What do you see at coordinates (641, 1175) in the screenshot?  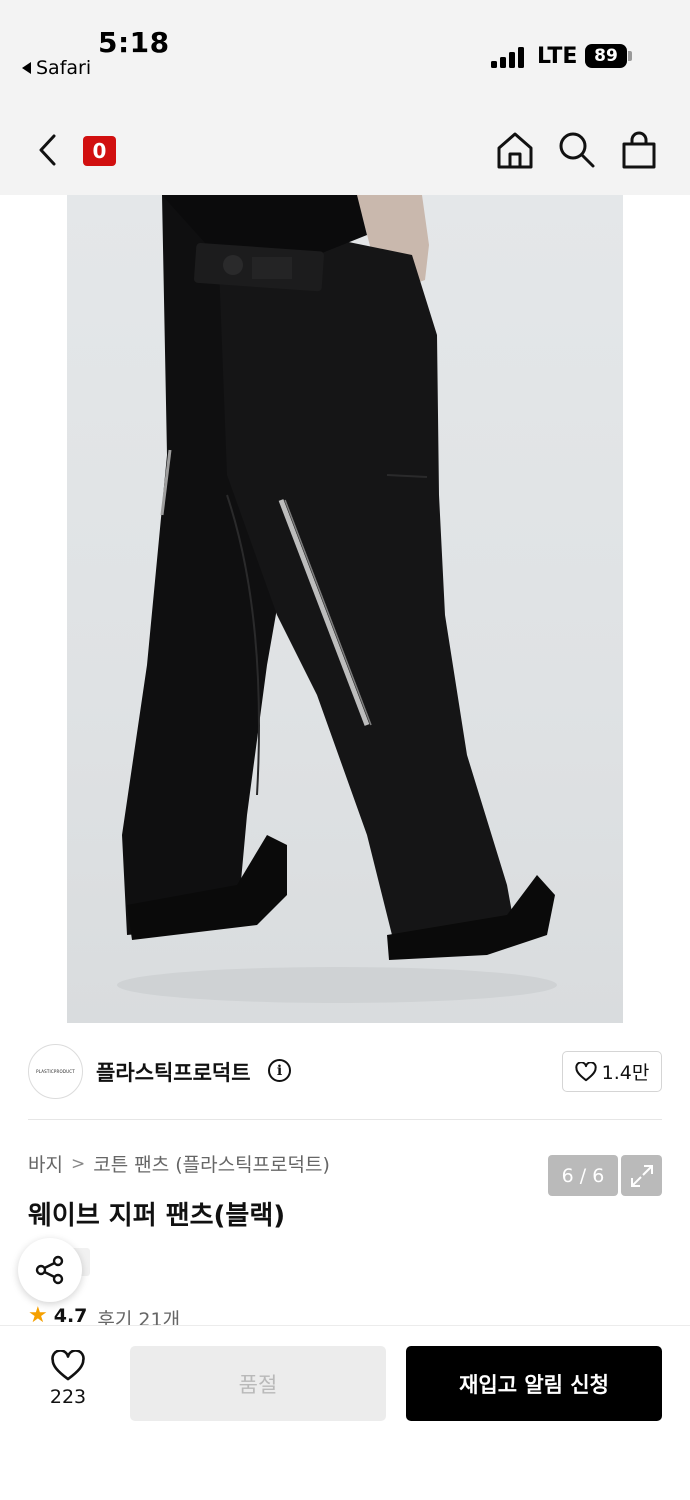 I see `expand-icon` at bounding box center [641, 1175].